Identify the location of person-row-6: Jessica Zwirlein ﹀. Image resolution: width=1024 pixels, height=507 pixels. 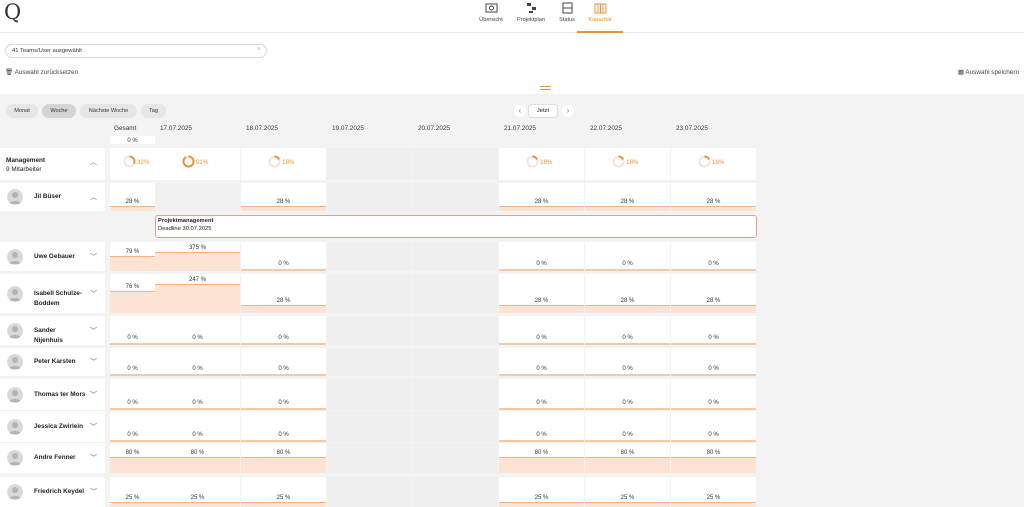
(52, 426).